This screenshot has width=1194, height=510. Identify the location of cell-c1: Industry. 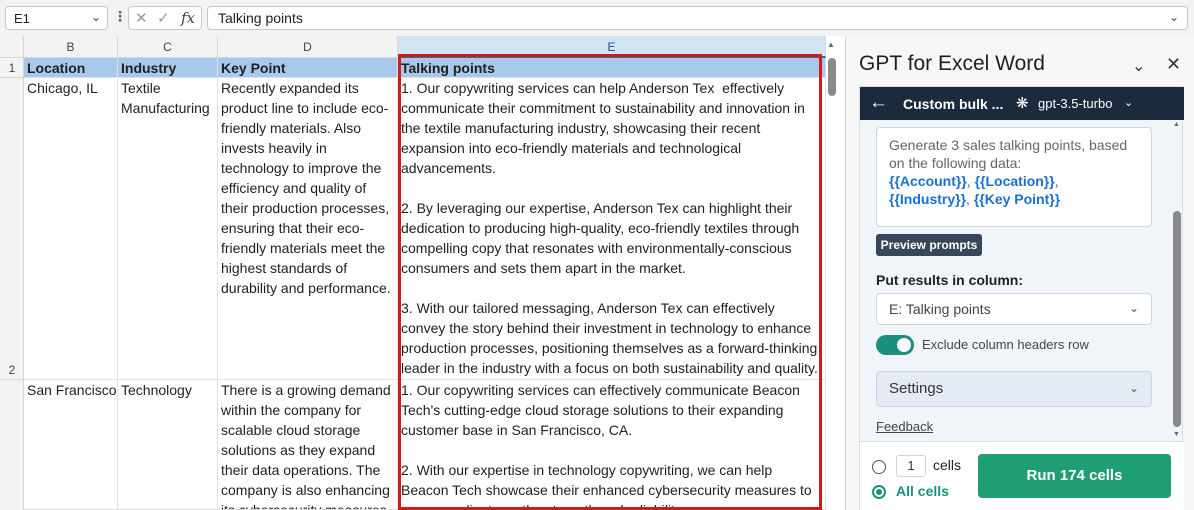
(168, 68).